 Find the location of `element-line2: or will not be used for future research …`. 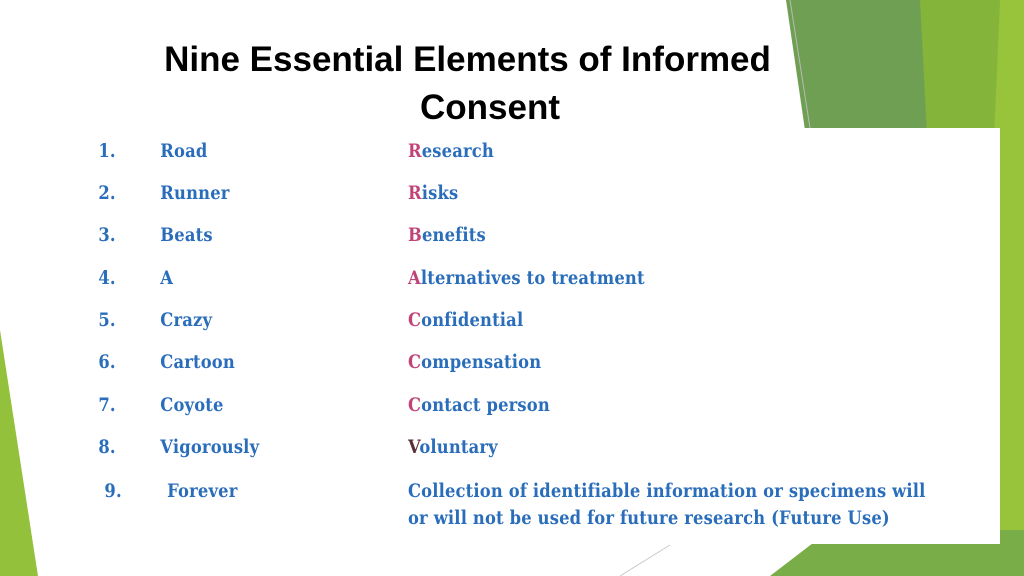

element-line2: or will not be used for future research … is located at coordinates (648, 518).